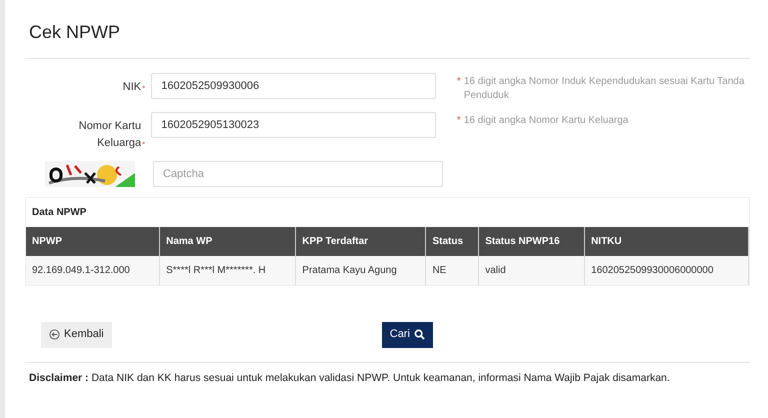 The height and width of the screenshot is (418, 768). Describe the element at coordinates (75, 33) in the screenshot. I see `page-title: Cek NPWP` at that location.